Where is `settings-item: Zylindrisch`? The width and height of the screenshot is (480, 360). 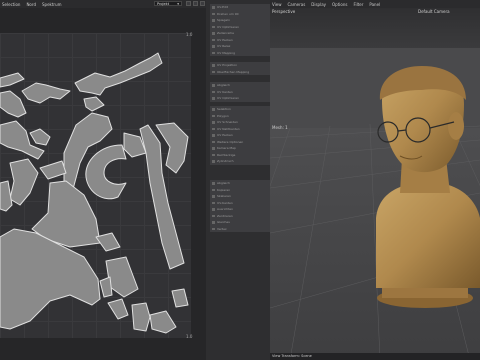
settings-item: Zylindrisch is located at coordinates (240, 161).